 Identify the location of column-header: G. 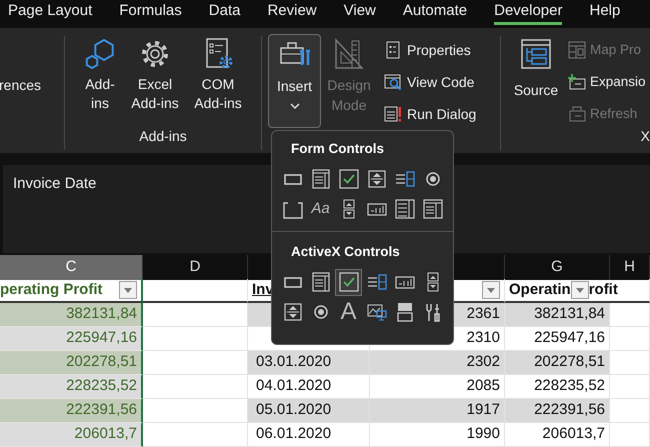
(557, 267).